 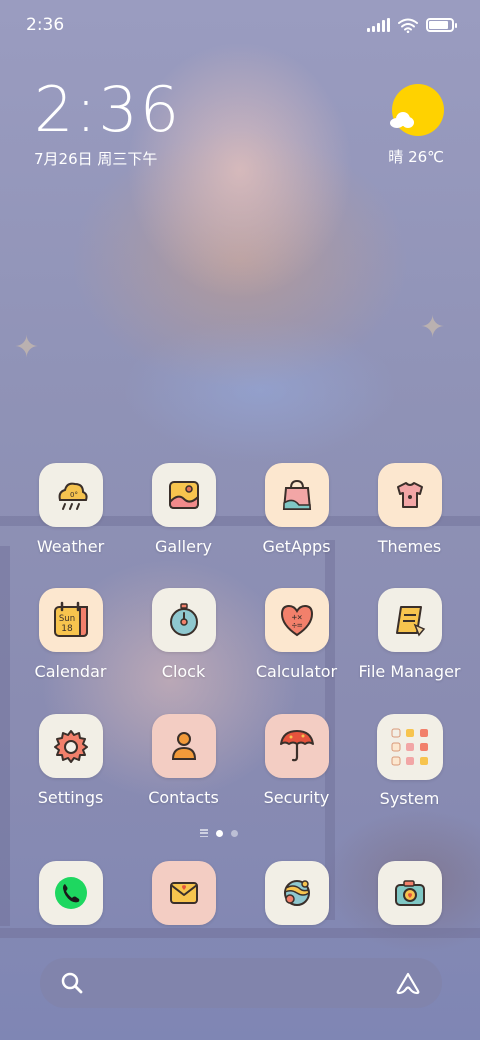 I want to click on page-indicator, so click(x=219, y=833).